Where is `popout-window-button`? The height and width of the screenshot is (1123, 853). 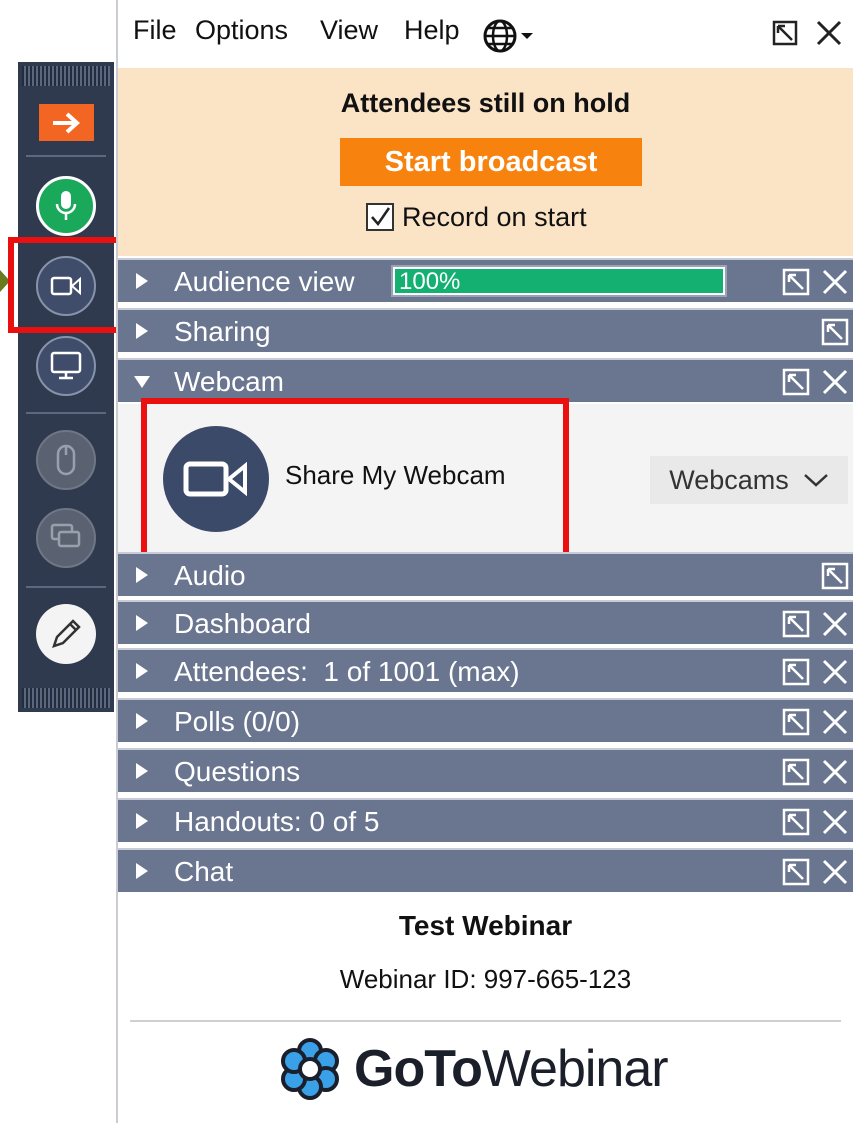
popout-window-button is located at coordinates (785, 33).